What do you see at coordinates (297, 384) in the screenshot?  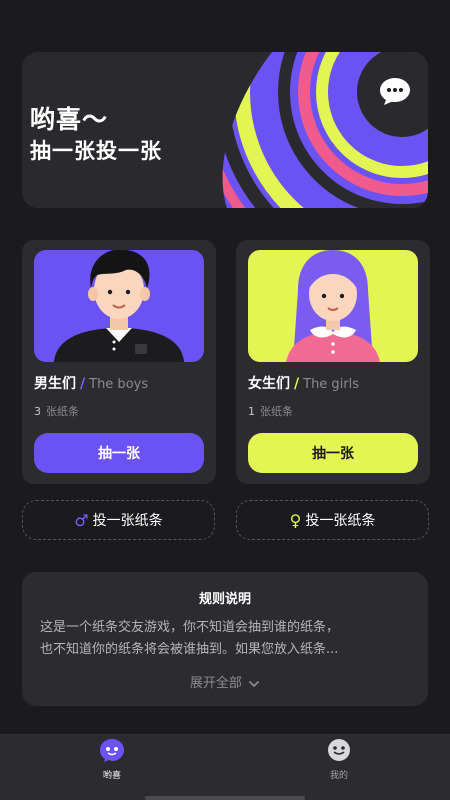 I see `girls-slash: /` at bounding box center [297, 384].